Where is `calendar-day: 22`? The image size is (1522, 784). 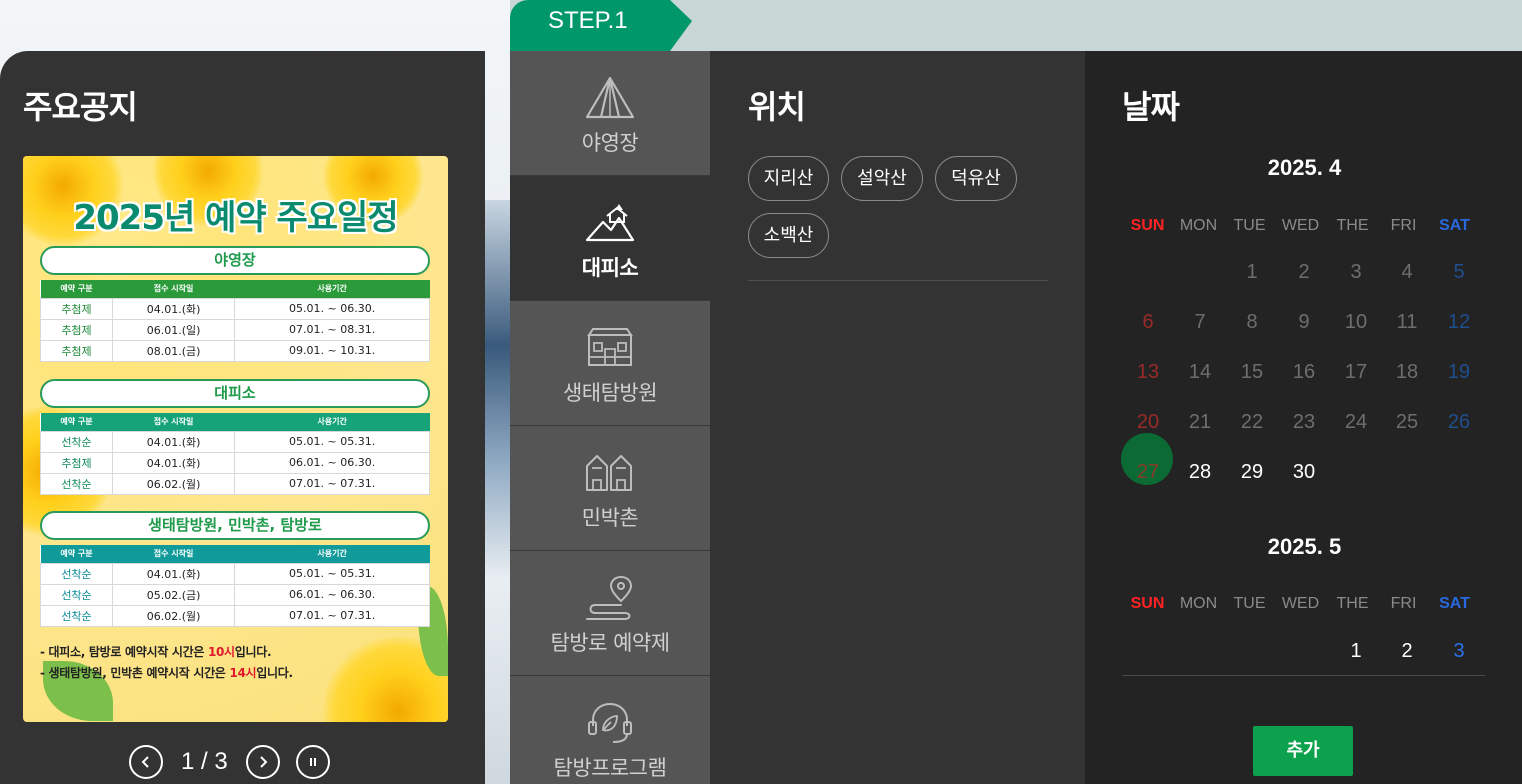
calendar-day: 22 is located at coordinates (1252, 422).